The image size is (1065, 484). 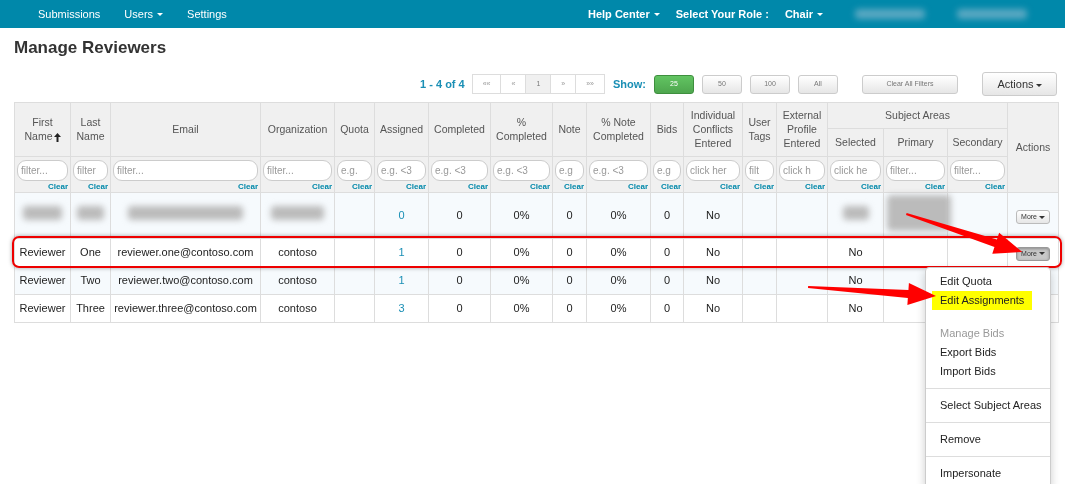 I want to click on count-link: 3, so click(x=401, y=308).